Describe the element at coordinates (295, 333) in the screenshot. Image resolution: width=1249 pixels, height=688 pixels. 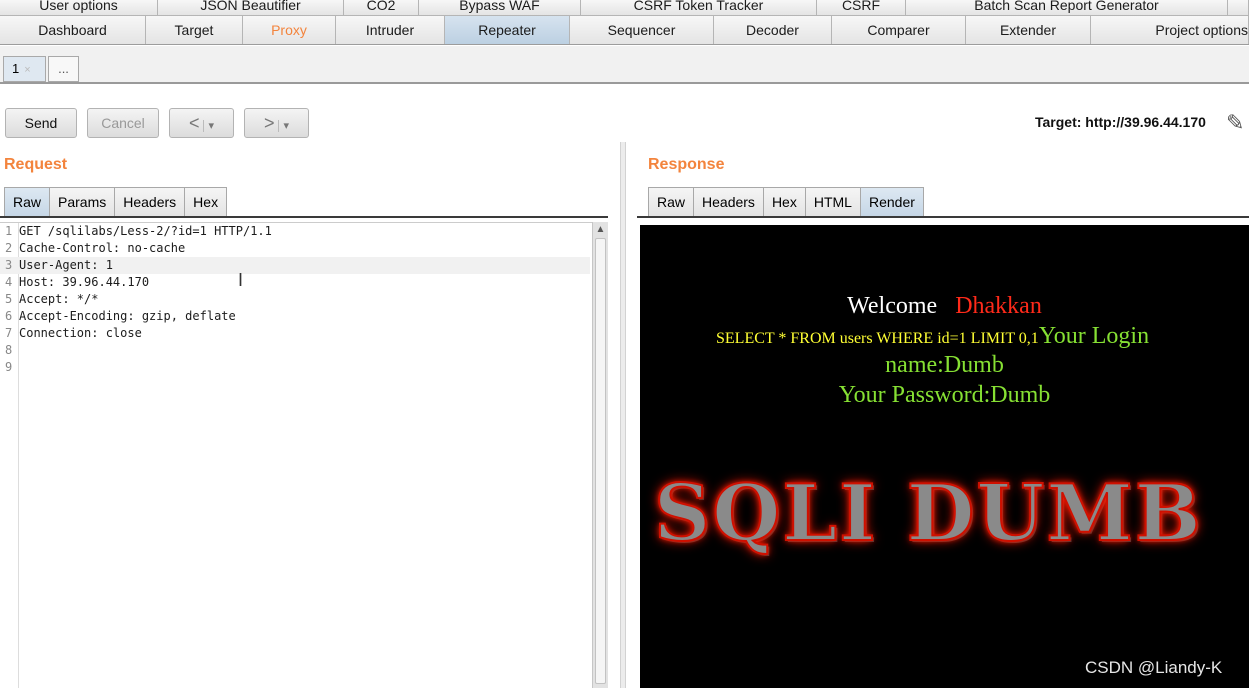
I see `request-line: 7Connection: close` at that location.